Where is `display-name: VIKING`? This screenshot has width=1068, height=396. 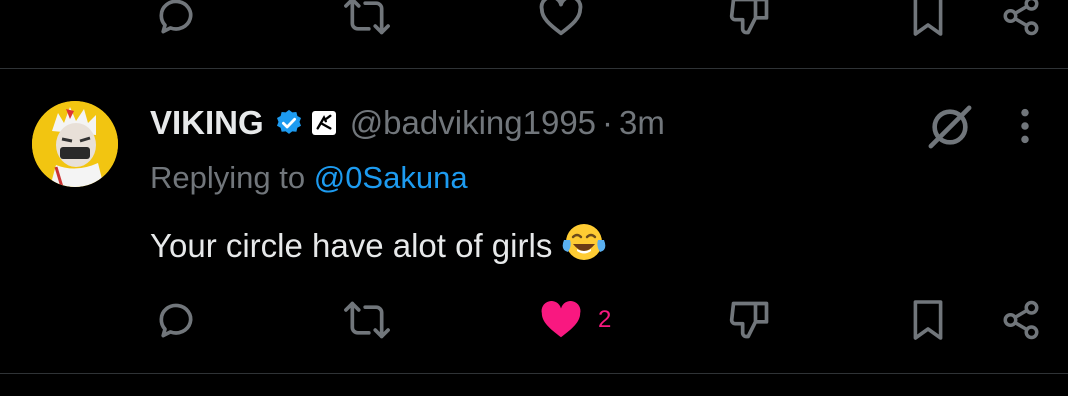
display-name: VIKING is located at coordinates (207, 123).